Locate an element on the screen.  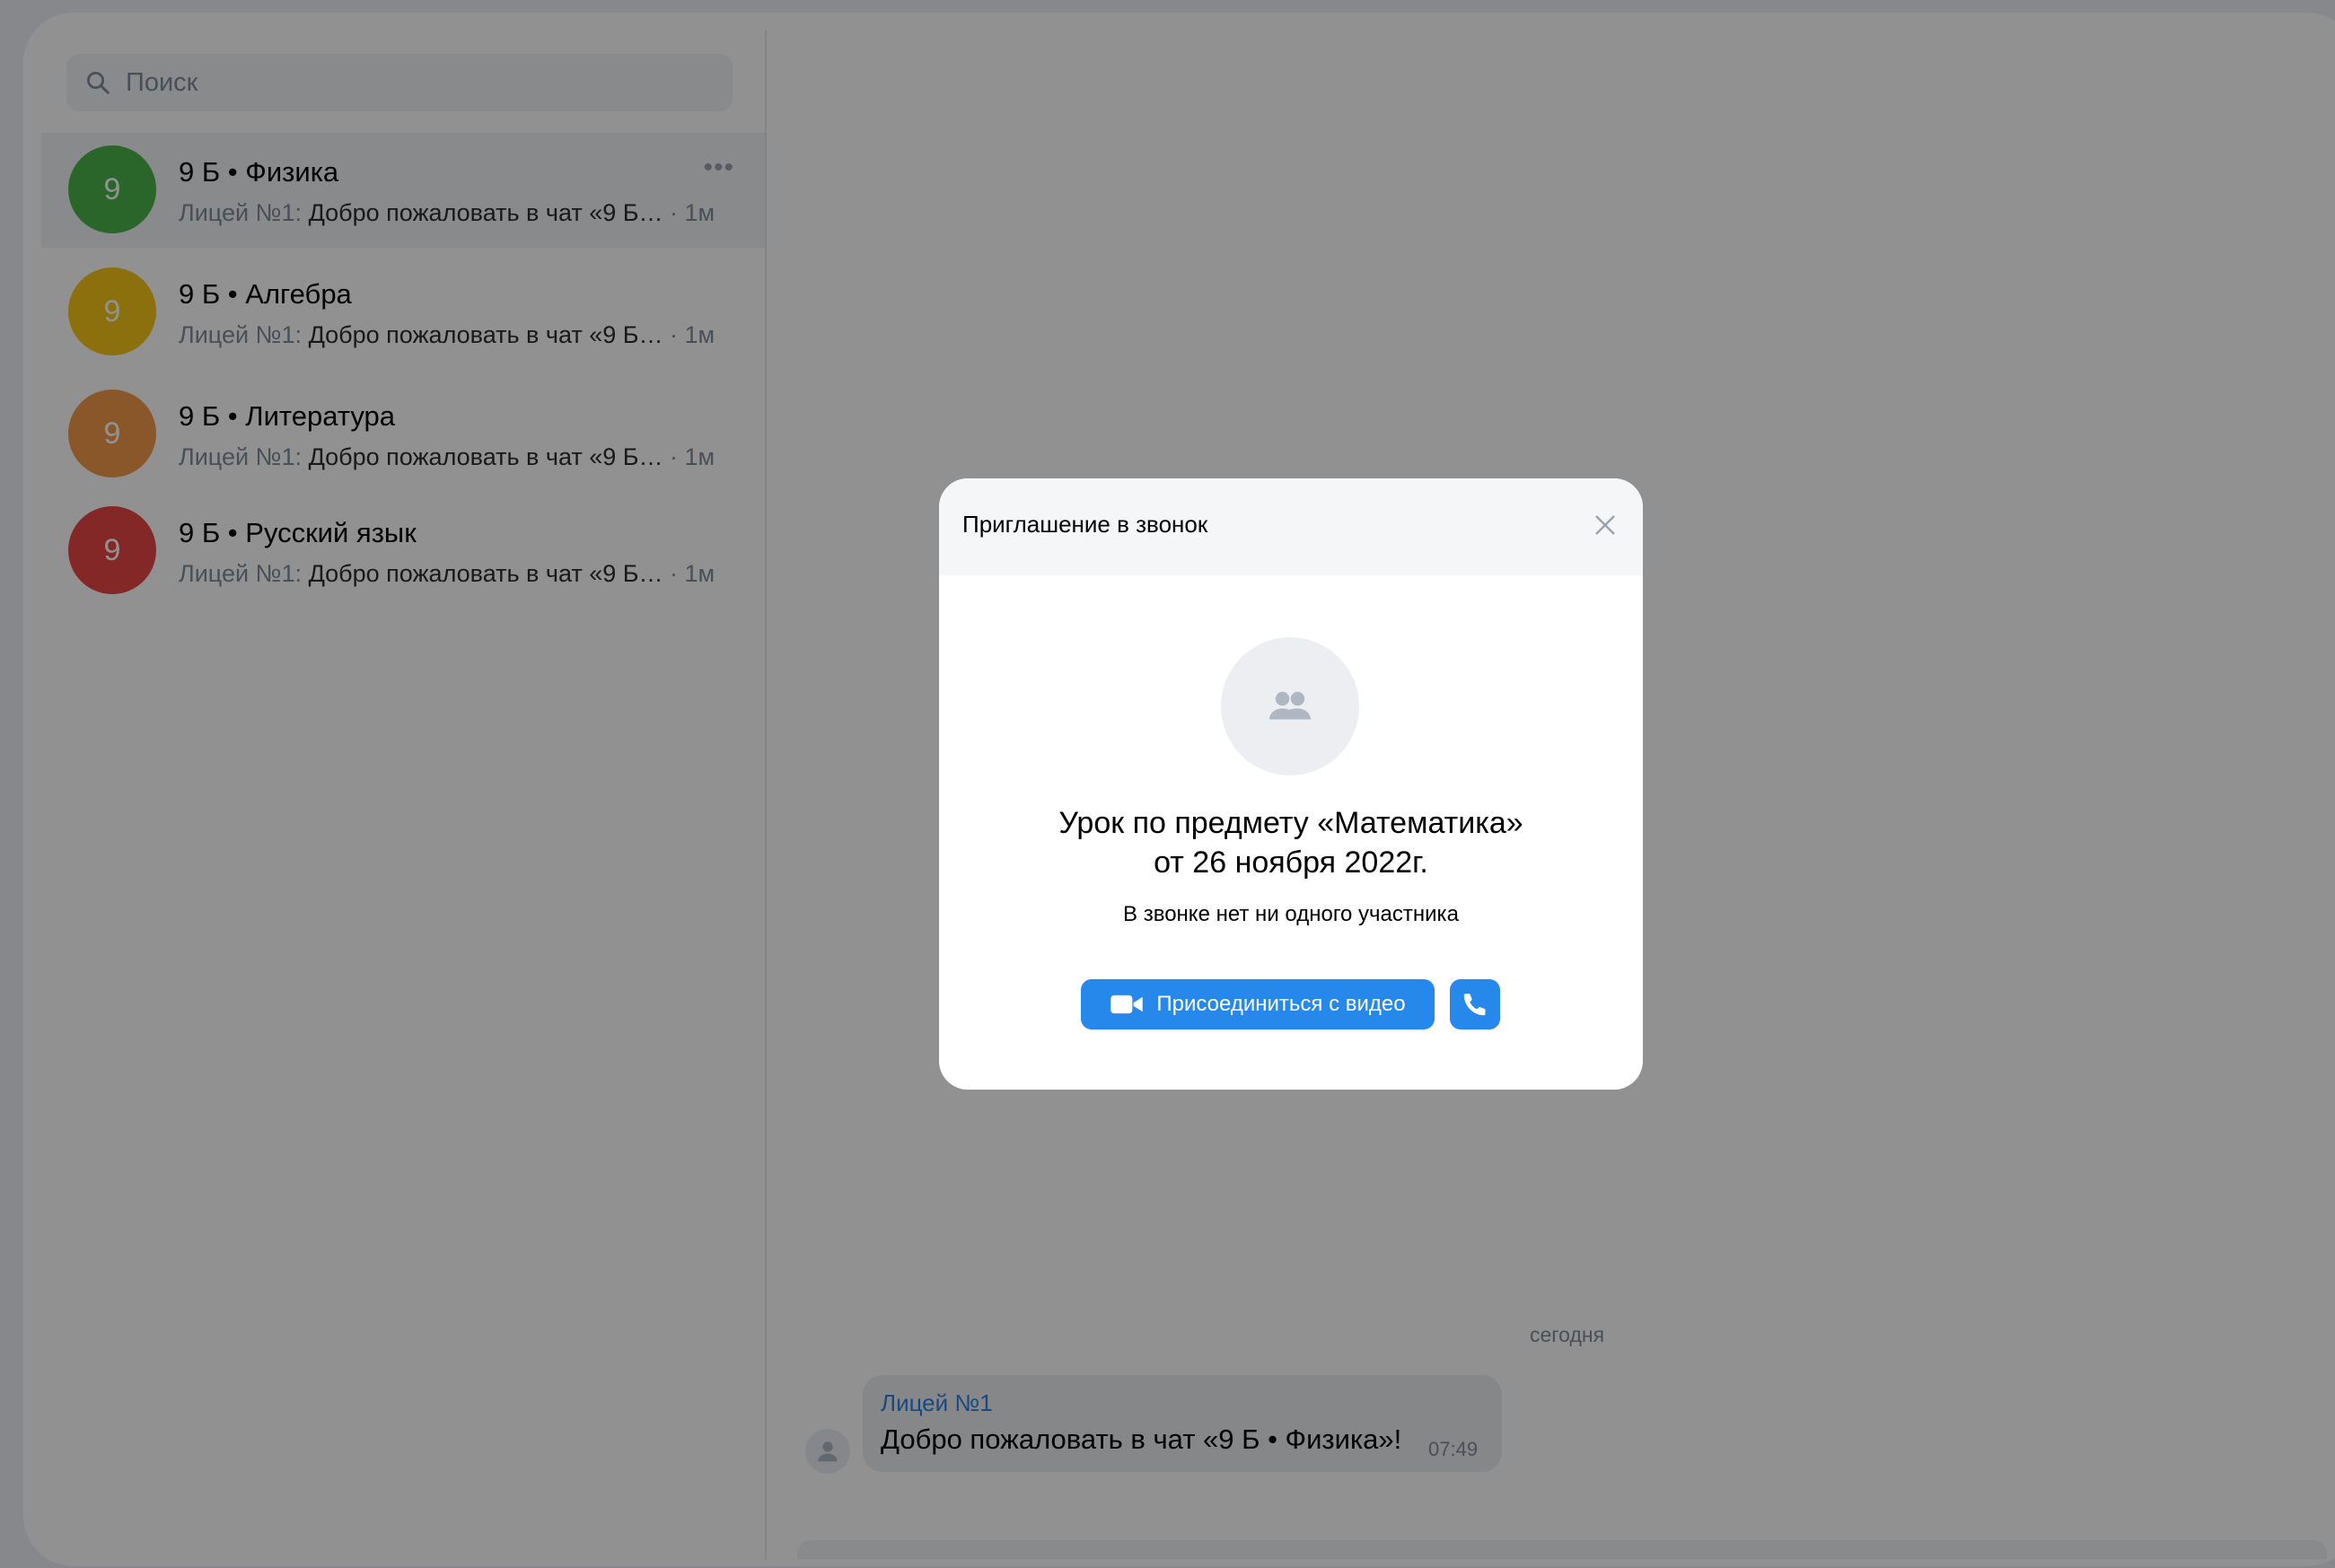
chat-title: 9 Б • Алгебра is located at coordinates (265, 294).